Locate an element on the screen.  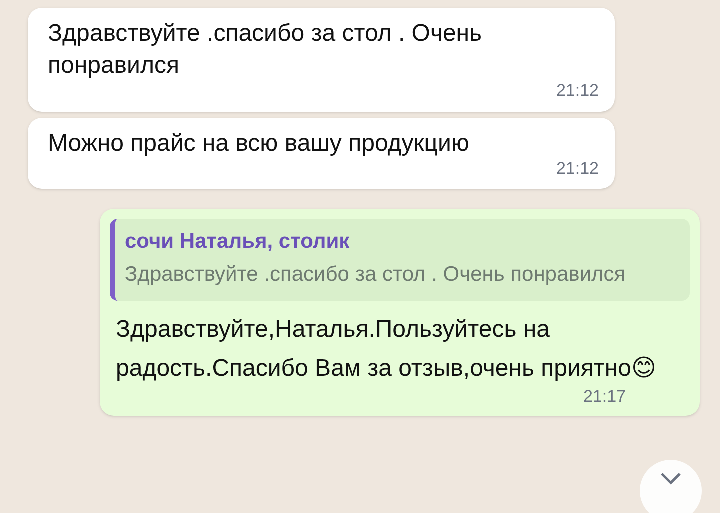
message-text: Здравствуйте .спасибо за стол . Очень понравился is located at coordinates (266, 50).